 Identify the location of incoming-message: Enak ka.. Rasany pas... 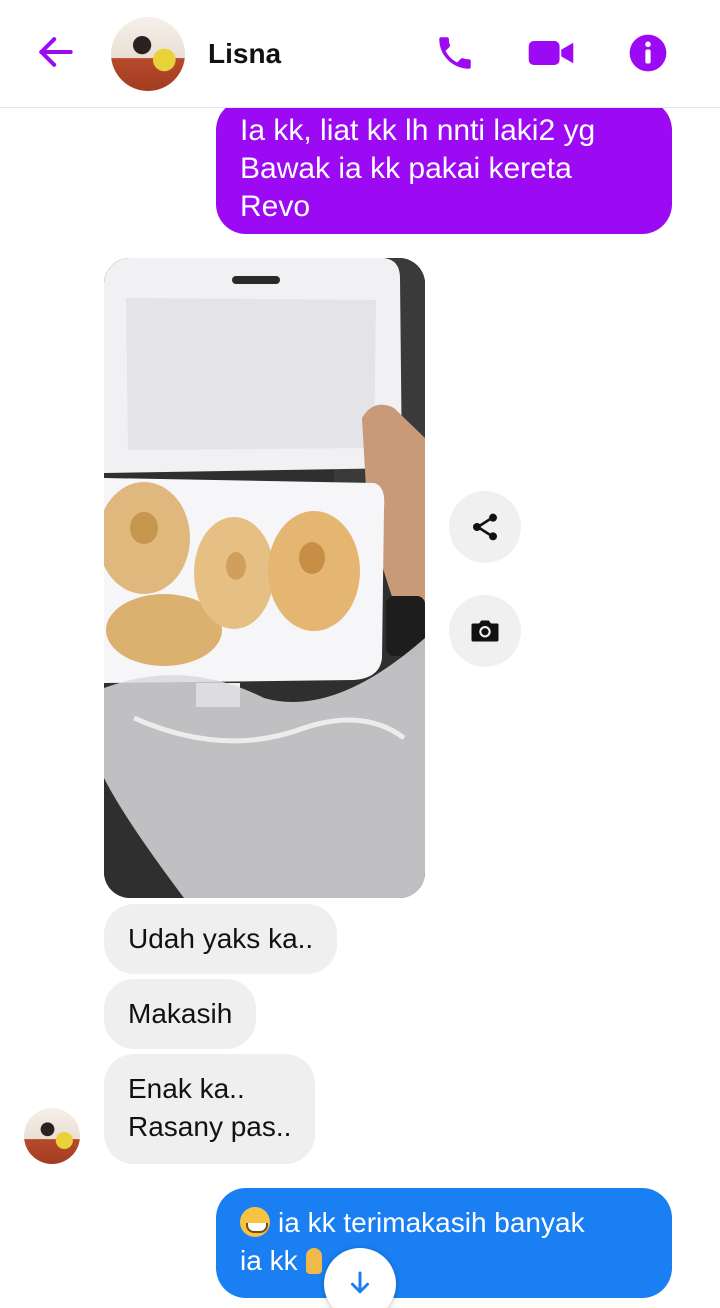
(210, 1109).